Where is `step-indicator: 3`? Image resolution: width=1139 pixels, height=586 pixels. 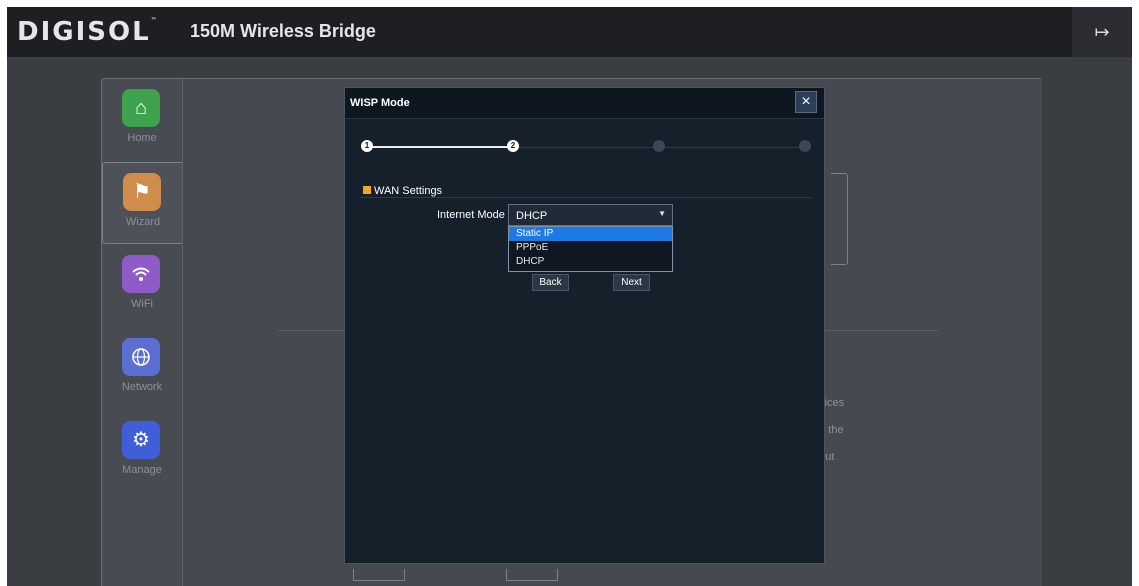
step-indicator: 3 is located at coordinates (659, 146).